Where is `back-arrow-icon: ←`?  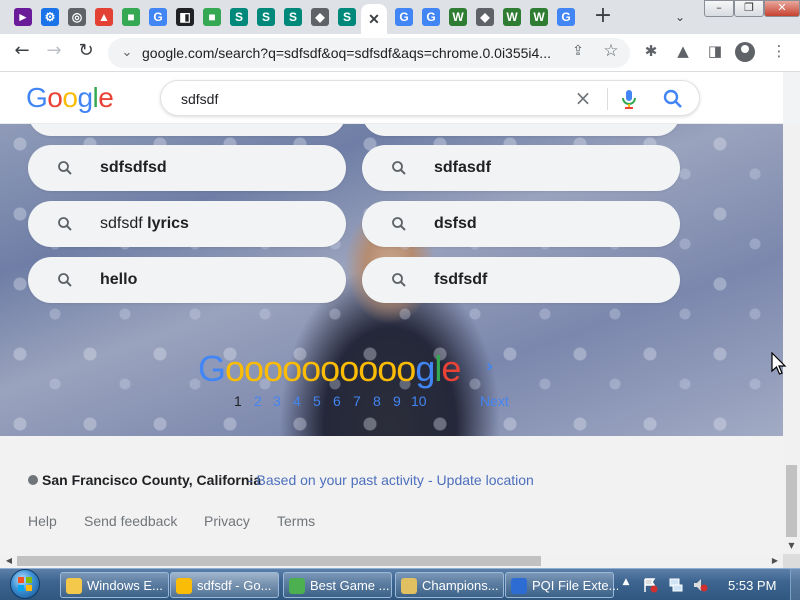 back-arrow-icon: ← is located at coordinates (22, 53).